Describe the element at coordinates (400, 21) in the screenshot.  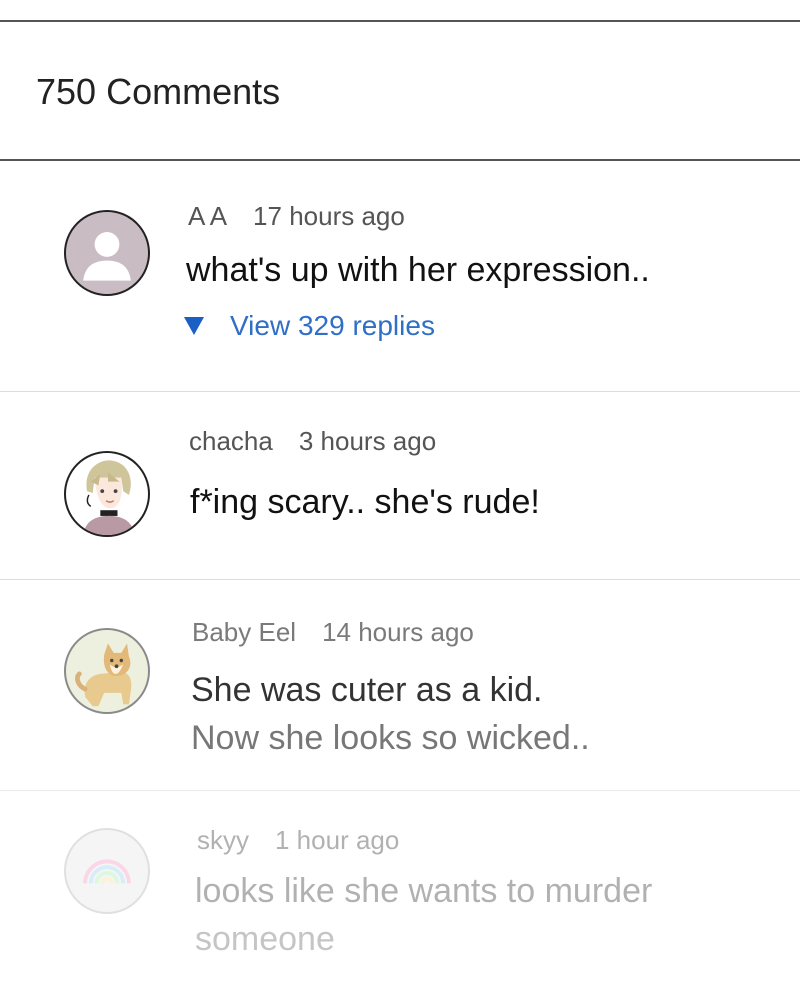
I see `top-rule` at that location.